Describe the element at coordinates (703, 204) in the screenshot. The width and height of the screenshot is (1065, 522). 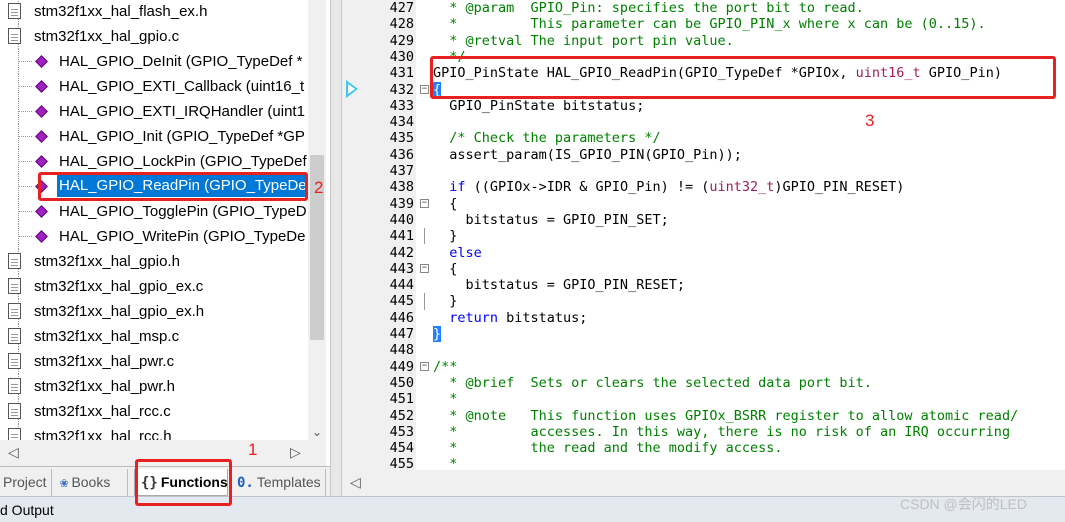
I see `code-line: 439− {` at that location.